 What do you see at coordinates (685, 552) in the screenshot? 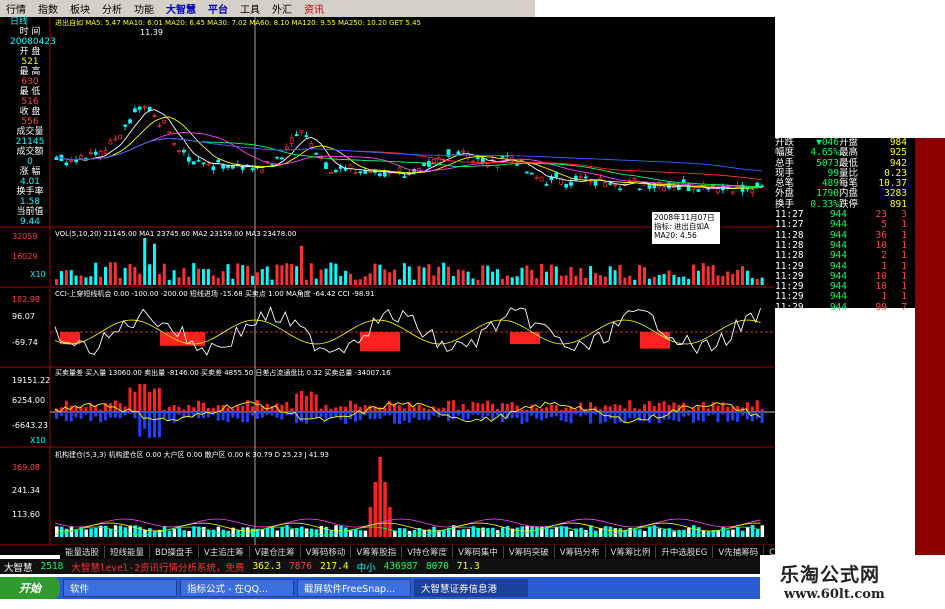
I see `indicator-tab-12: 升中选股EG` at bounding box center [685, 552].